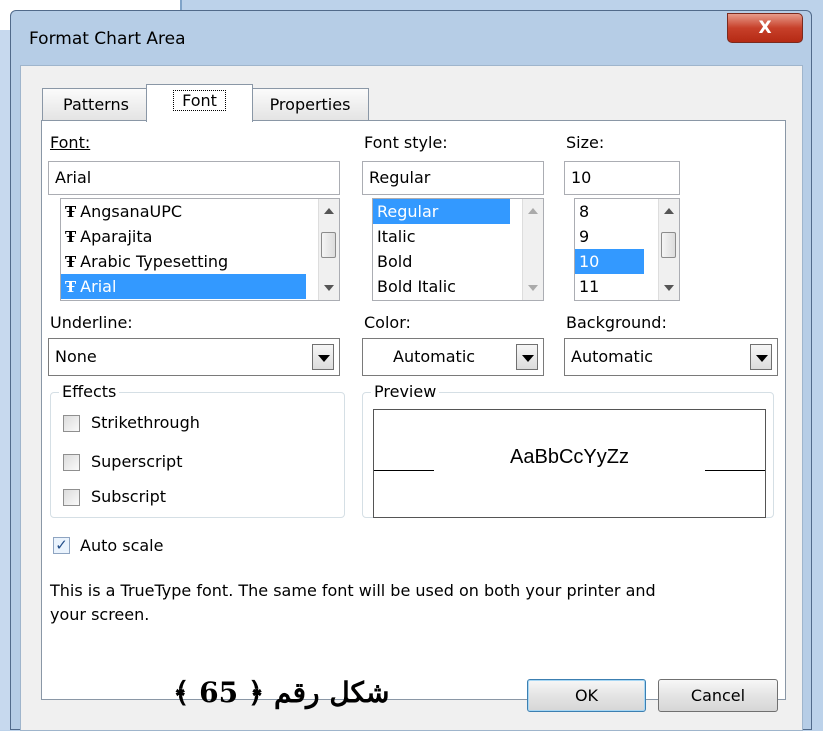 The width and height of the screenshot is (823, 731). I want to click on list-item: Bold, so click(458, 261).